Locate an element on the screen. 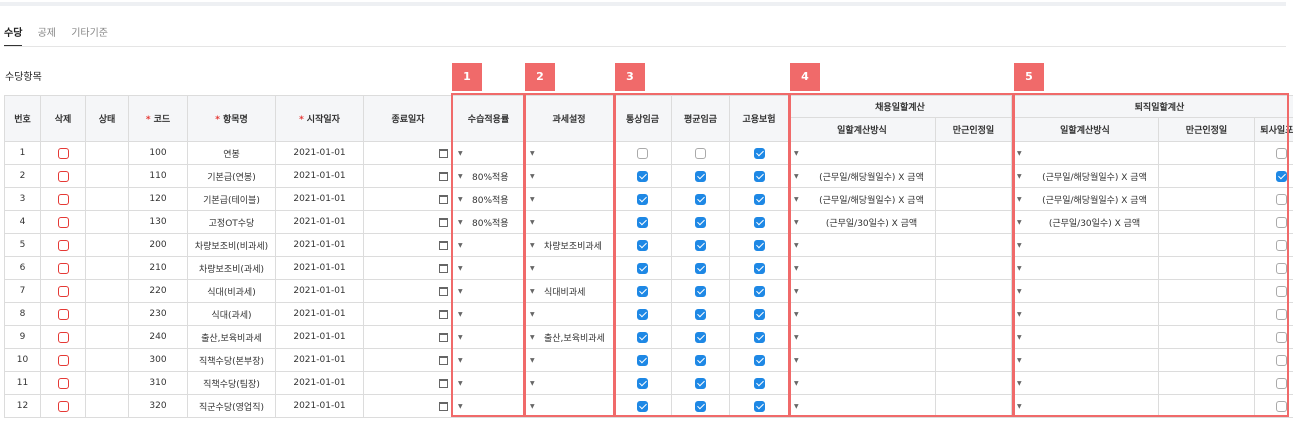  cell-retire-method: ▼ (근무일/30일수) X 금액 is located at coordinates (1085, 222).